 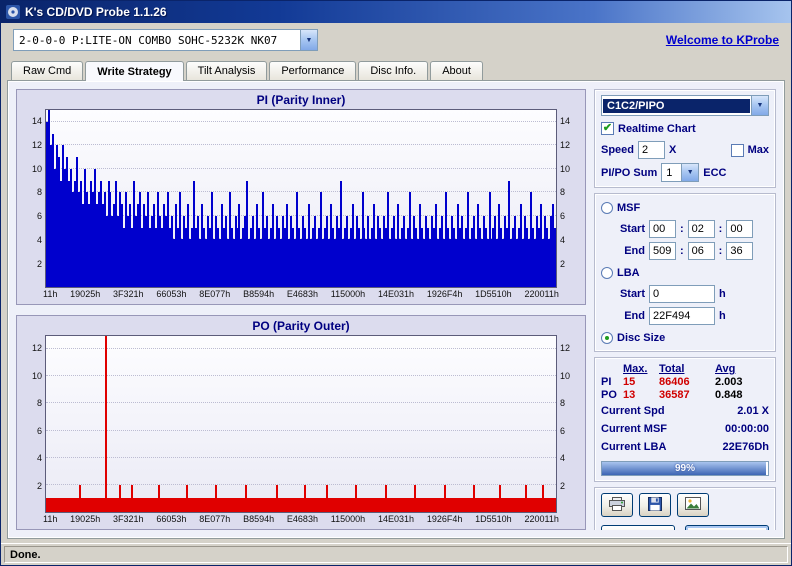 I want to click on lba-radio, so click(x=607, y=272).